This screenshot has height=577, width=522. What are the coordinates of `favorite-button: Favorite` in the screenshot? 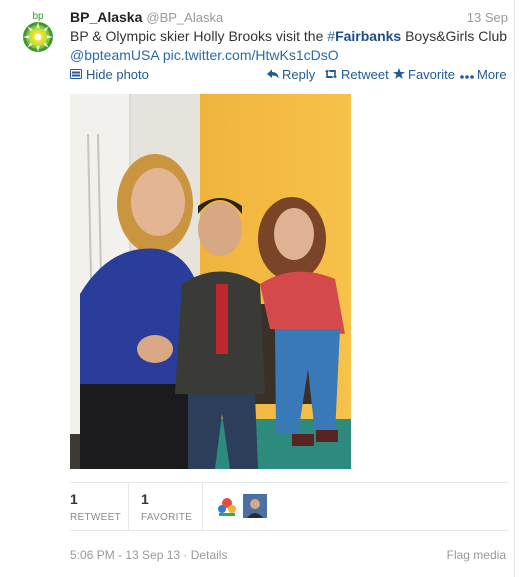 It's located at (424, 74).